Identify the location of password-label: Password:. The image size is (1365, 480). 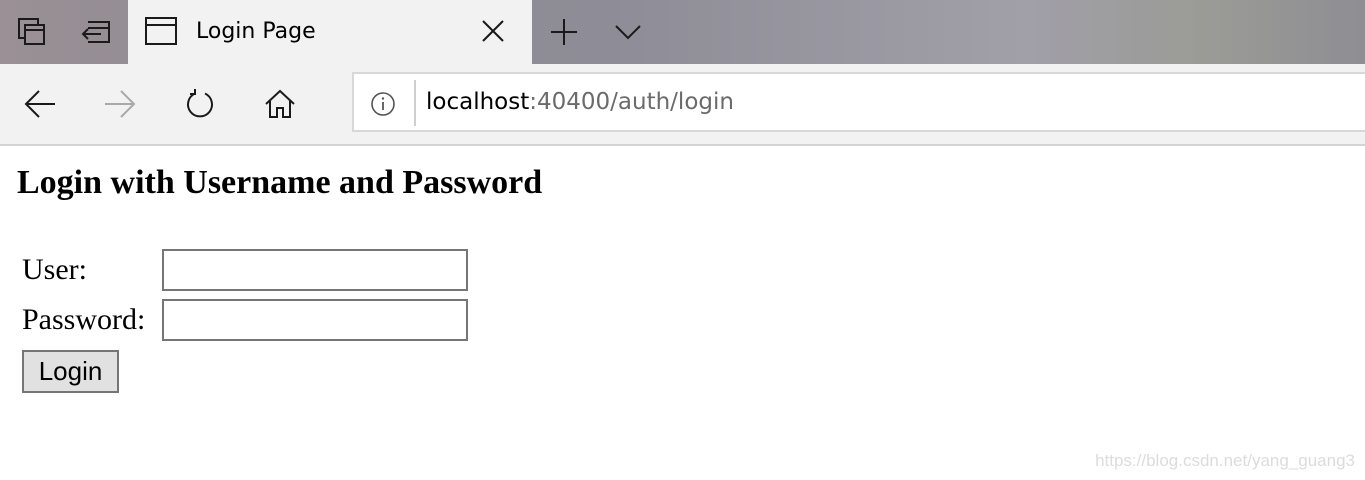
(84, 319).